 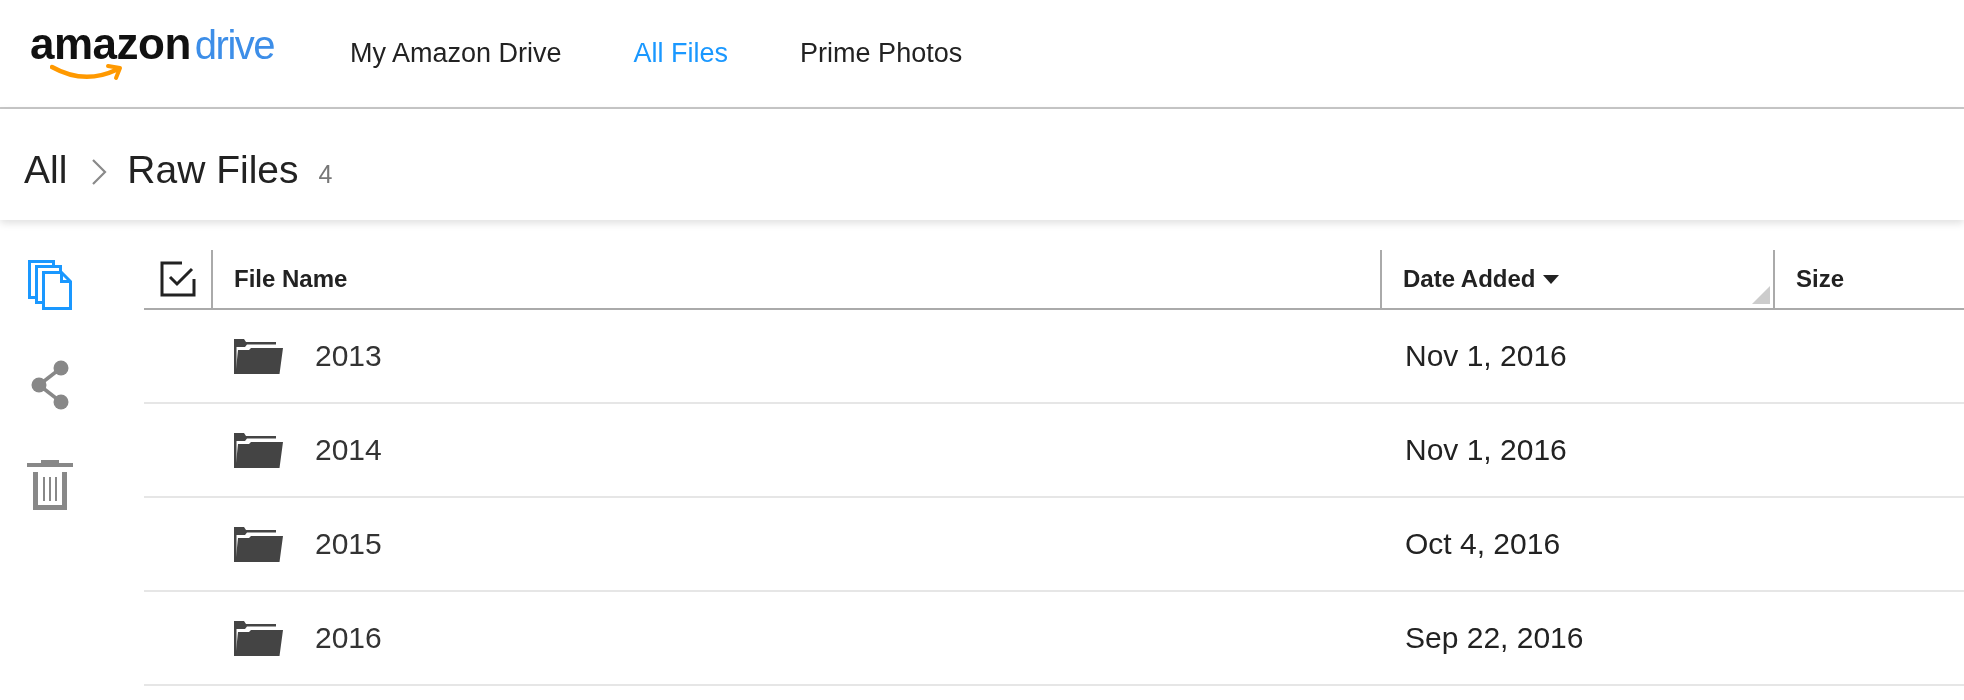 What do you see at coordinates (1868, 279) in the screenshot?
I see `column-header: Size` at bounding box center [1868, 279].